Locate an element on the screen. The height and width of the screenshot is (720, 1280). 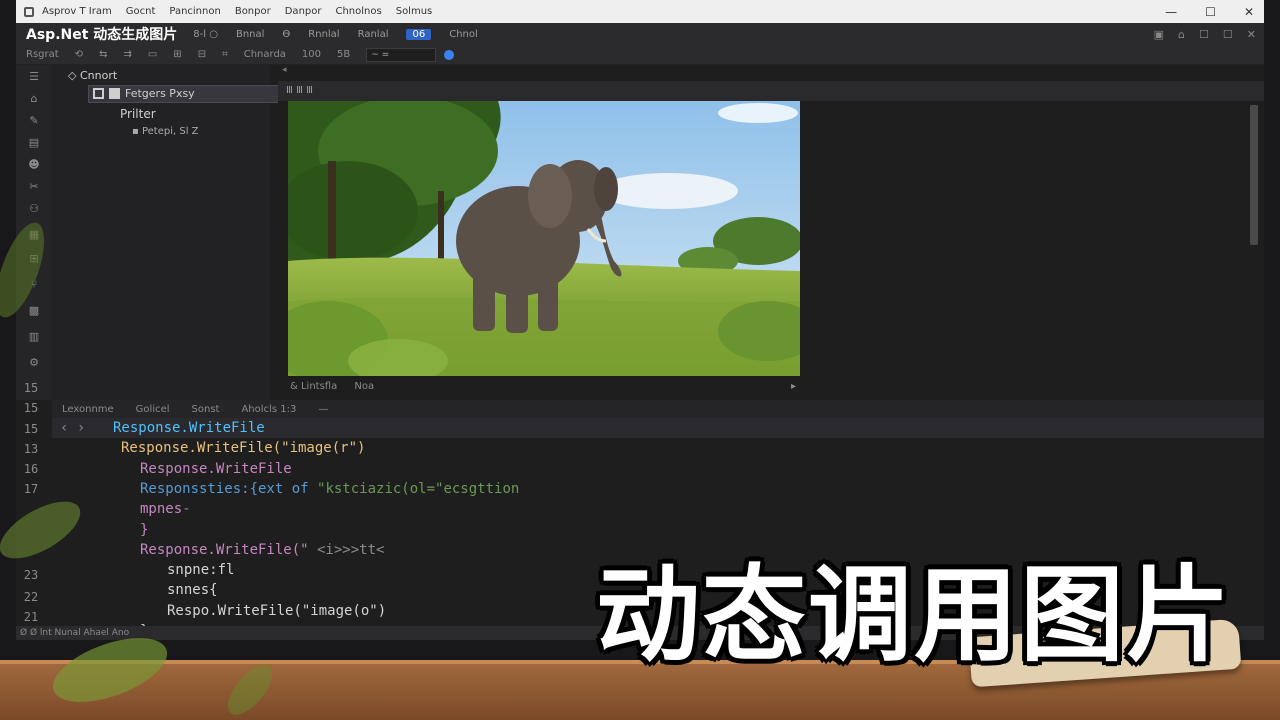
editor-tab-4: — is located at coordinates (323, 409).